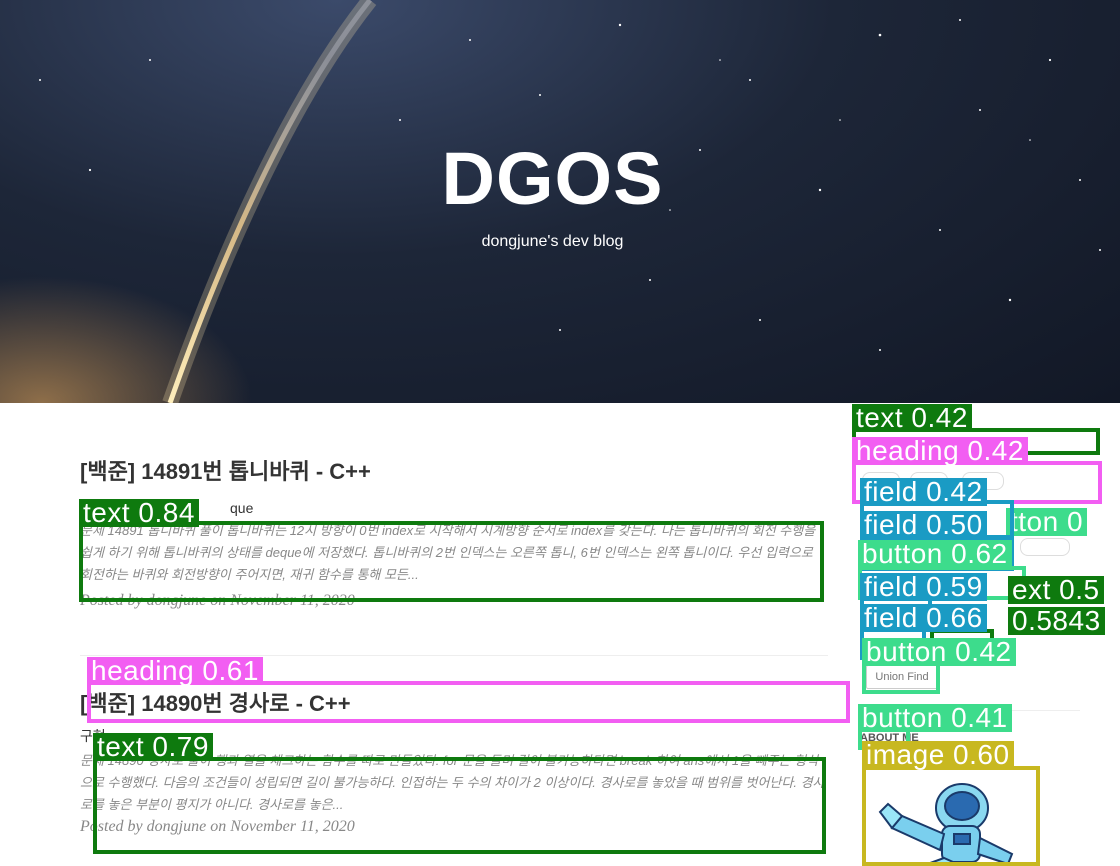 The image size is (1120, 866). I want to click on detection-label-field: field 0.42, so click(923, 492).